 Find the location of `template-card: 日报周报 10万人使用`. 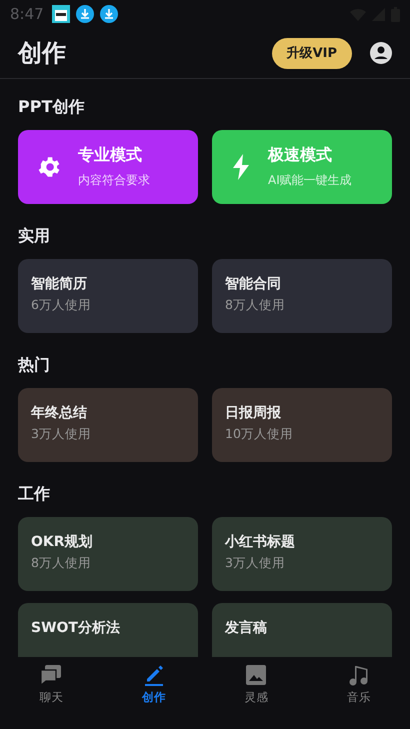

template-card: 日报周报 10万人使用 is located at coordinates (302, 425).